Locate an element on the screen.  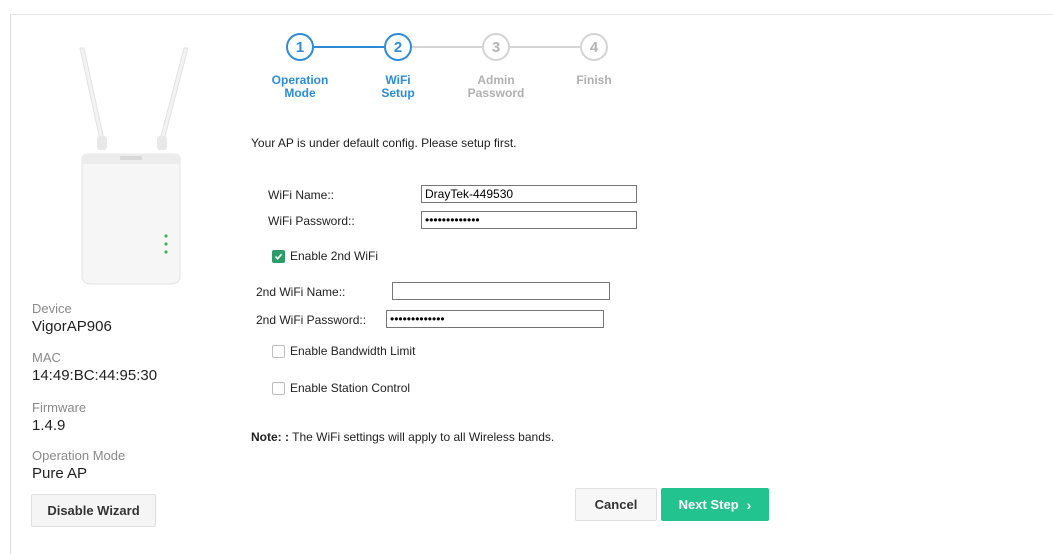
enable-2nd-wifi-checkbox: Enable 2nd WiFi is located at coordinates (325, 256).